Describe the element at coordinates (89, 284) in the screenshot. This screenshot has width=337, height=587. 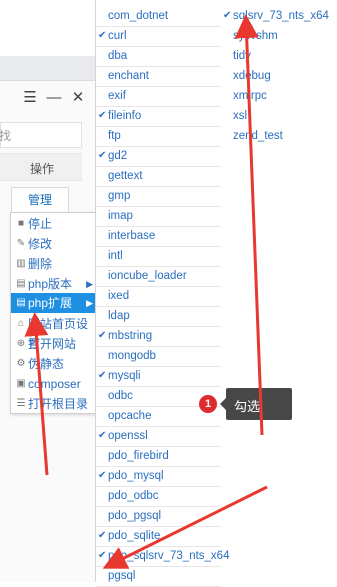
I see `chevron-right-icon: ▶` at that location.